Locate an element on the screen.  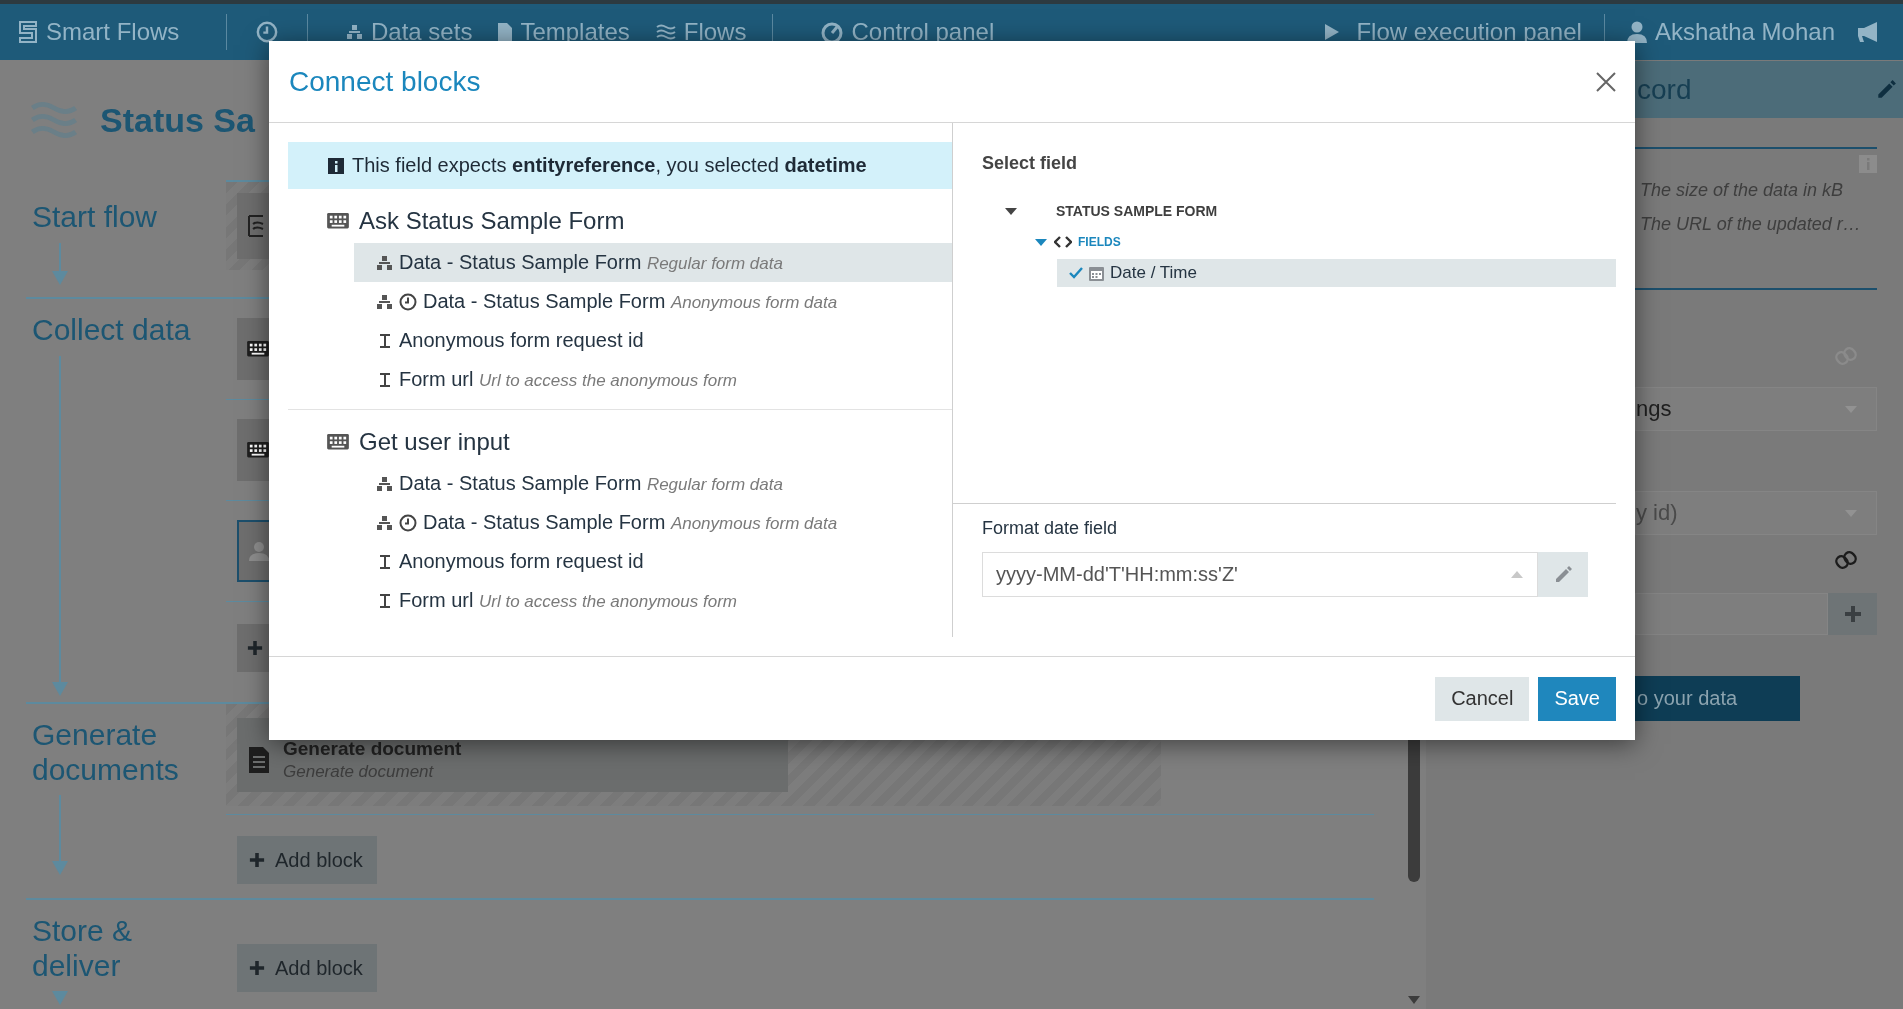
tree-item: Date / Time is located at coordinates (1336, 273).